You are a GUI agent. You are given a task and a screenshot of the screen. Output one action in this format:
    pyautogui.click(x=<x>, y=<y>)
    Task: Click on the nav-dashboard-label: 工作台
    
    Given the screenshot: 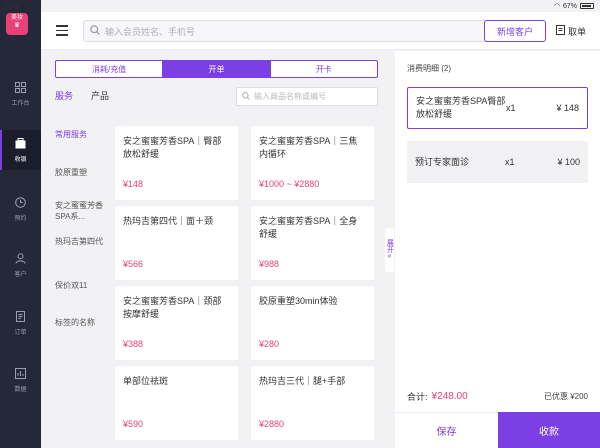 What is the action you would take?
    pyautogui.click(x=20, y=103)
    